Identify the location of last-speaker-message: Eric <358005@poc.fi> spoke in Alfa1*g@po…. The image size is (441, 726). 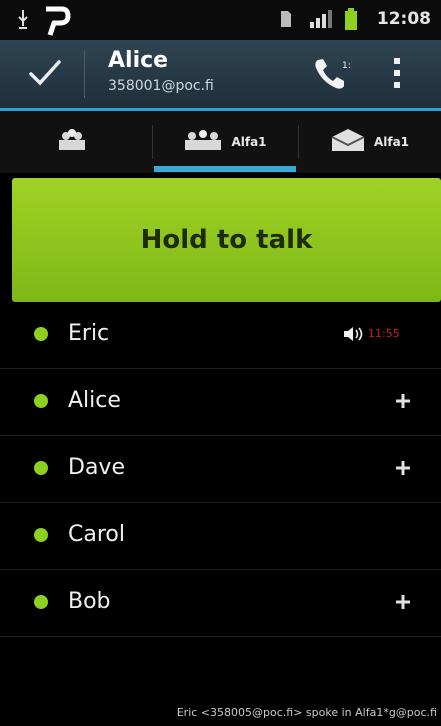
(306, 712).